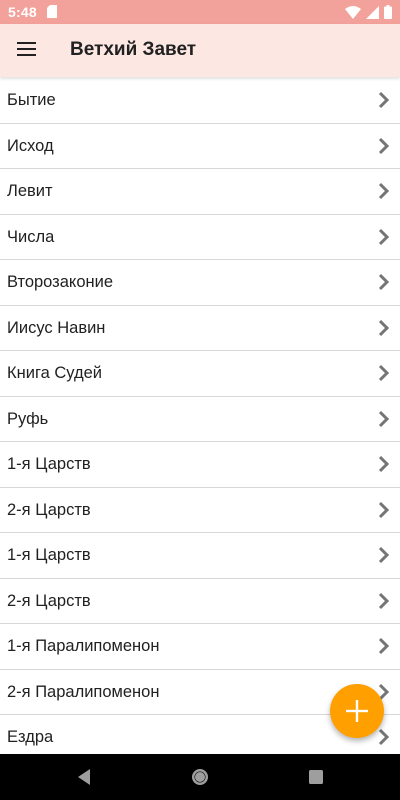 The image size is (400, 800). What do you see at coordinates (388, 12) in the screenshot?
I see `battery-icon` at bounding box center [388, 12].